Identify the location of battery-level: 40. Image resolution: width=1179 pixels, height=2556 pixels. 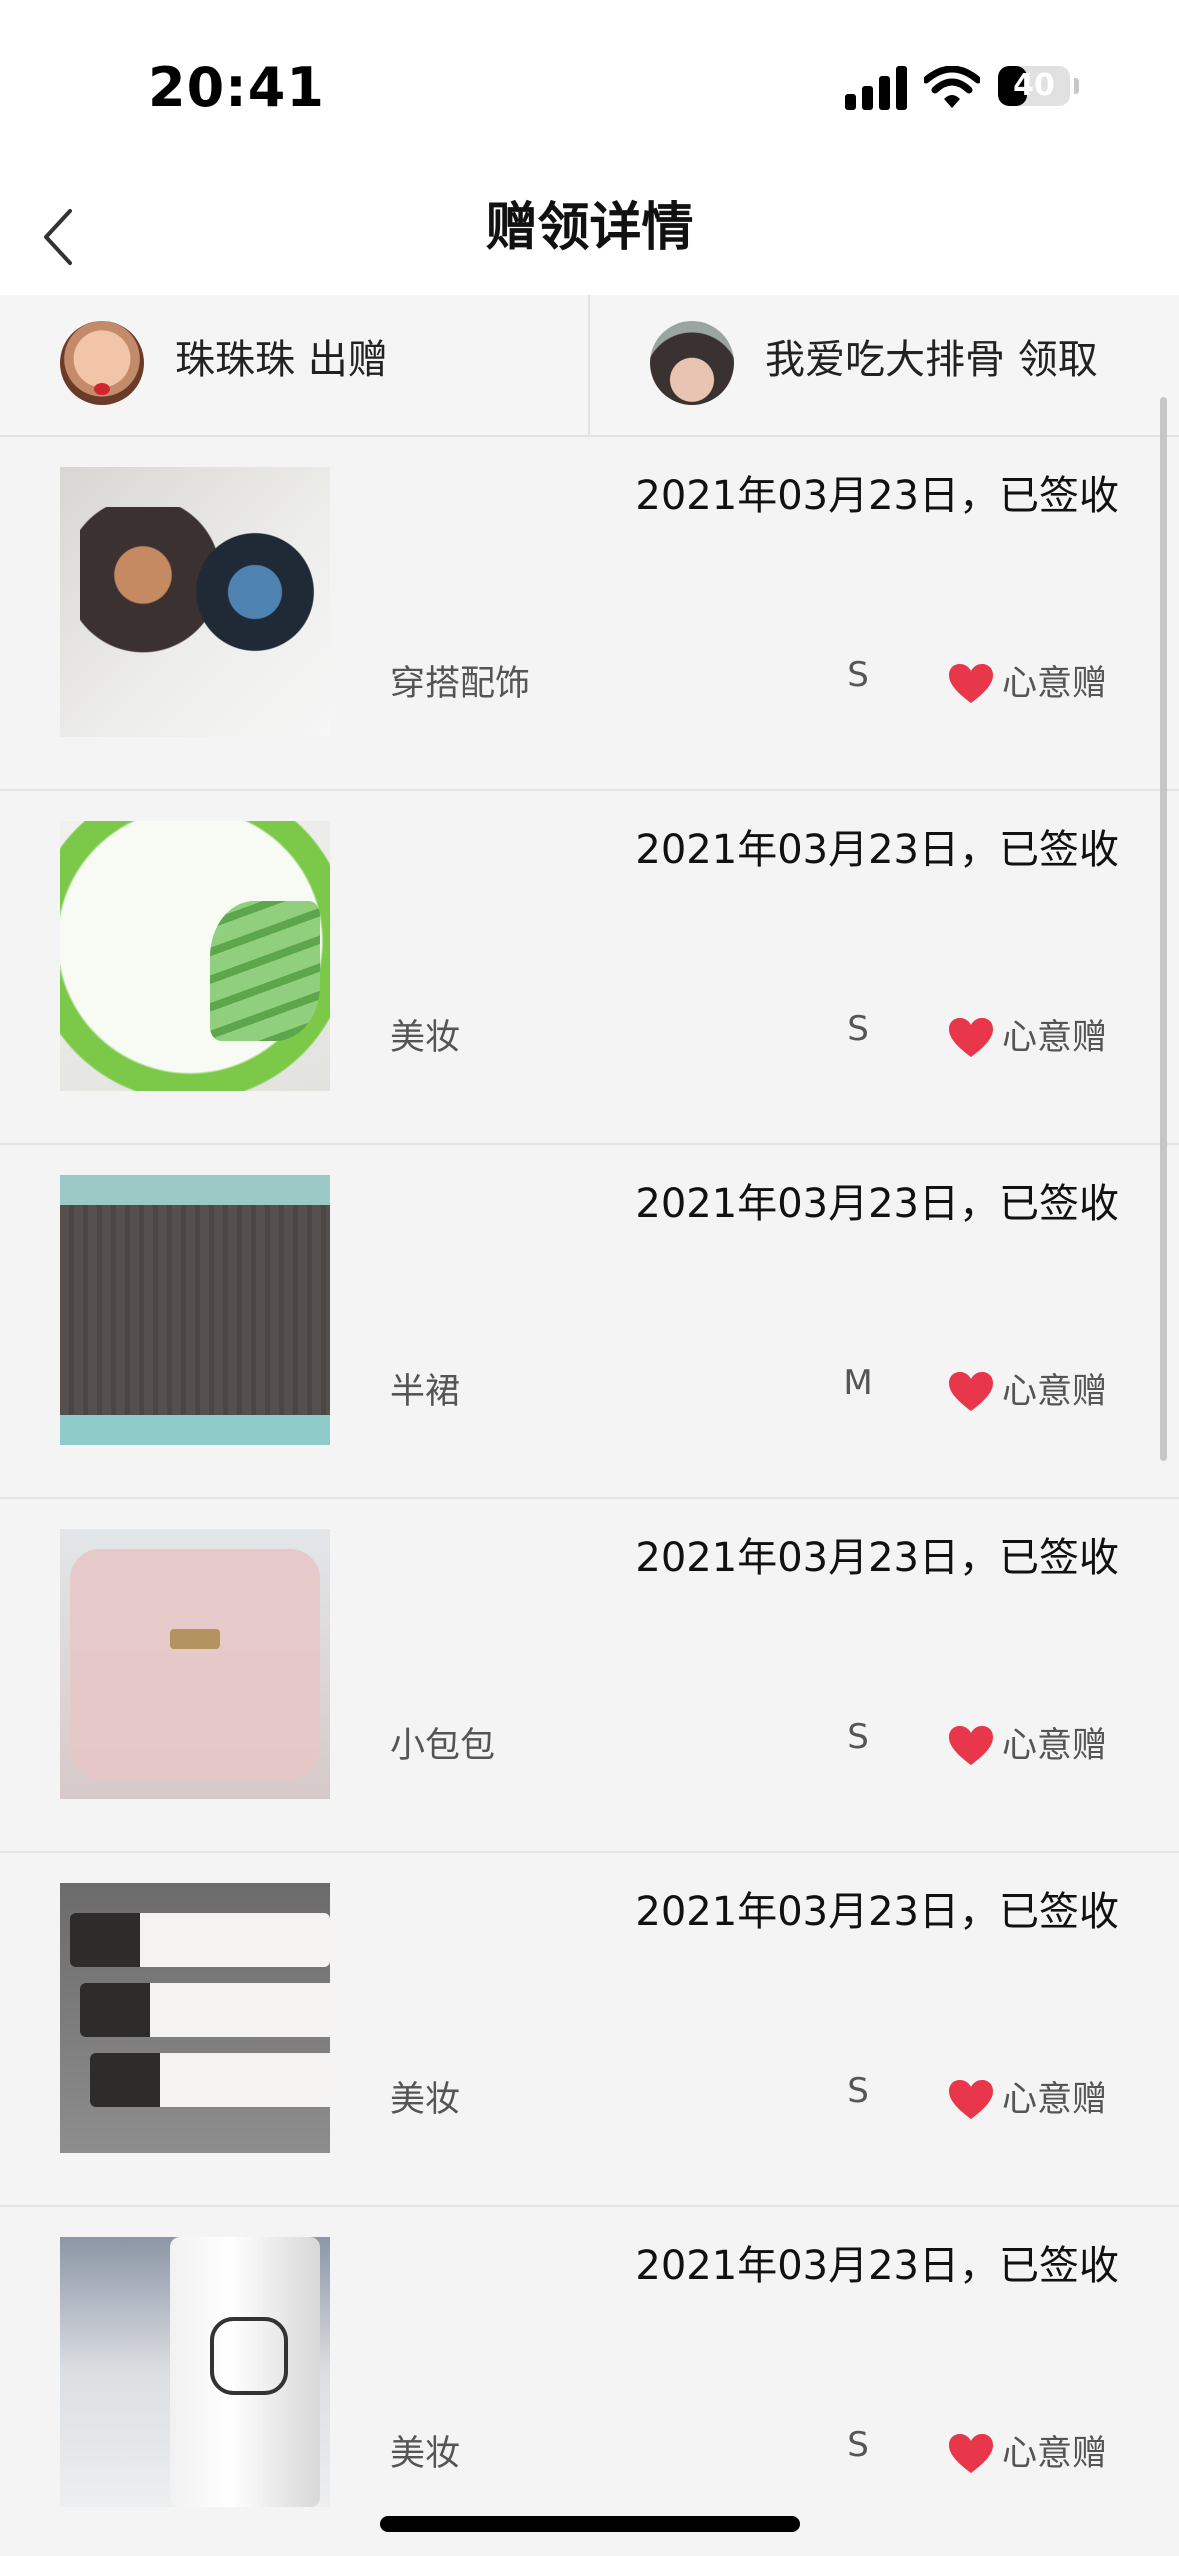
(1034, 85).